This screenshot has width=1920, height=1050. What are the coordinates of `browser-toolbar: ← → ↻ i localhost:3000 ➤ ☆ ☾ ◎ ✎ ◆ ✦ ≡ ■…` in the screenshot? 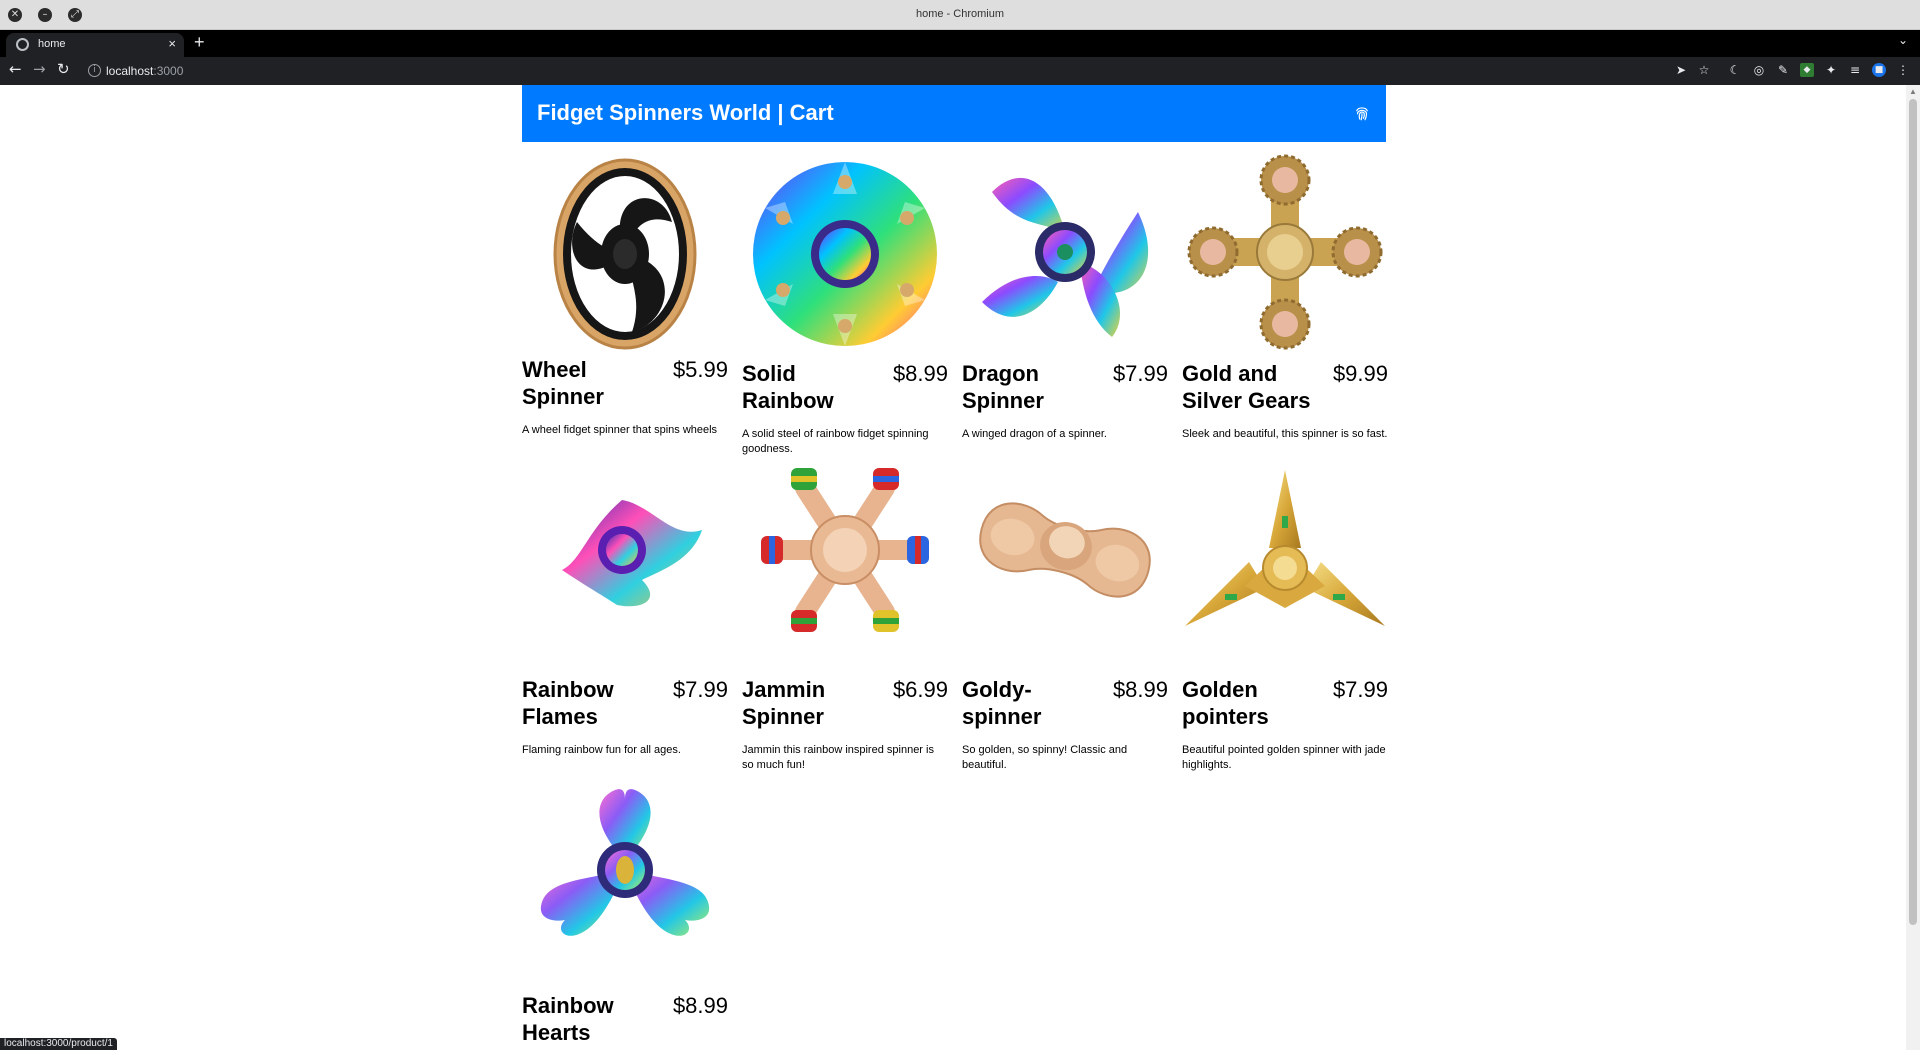 It's located at (960, 71).